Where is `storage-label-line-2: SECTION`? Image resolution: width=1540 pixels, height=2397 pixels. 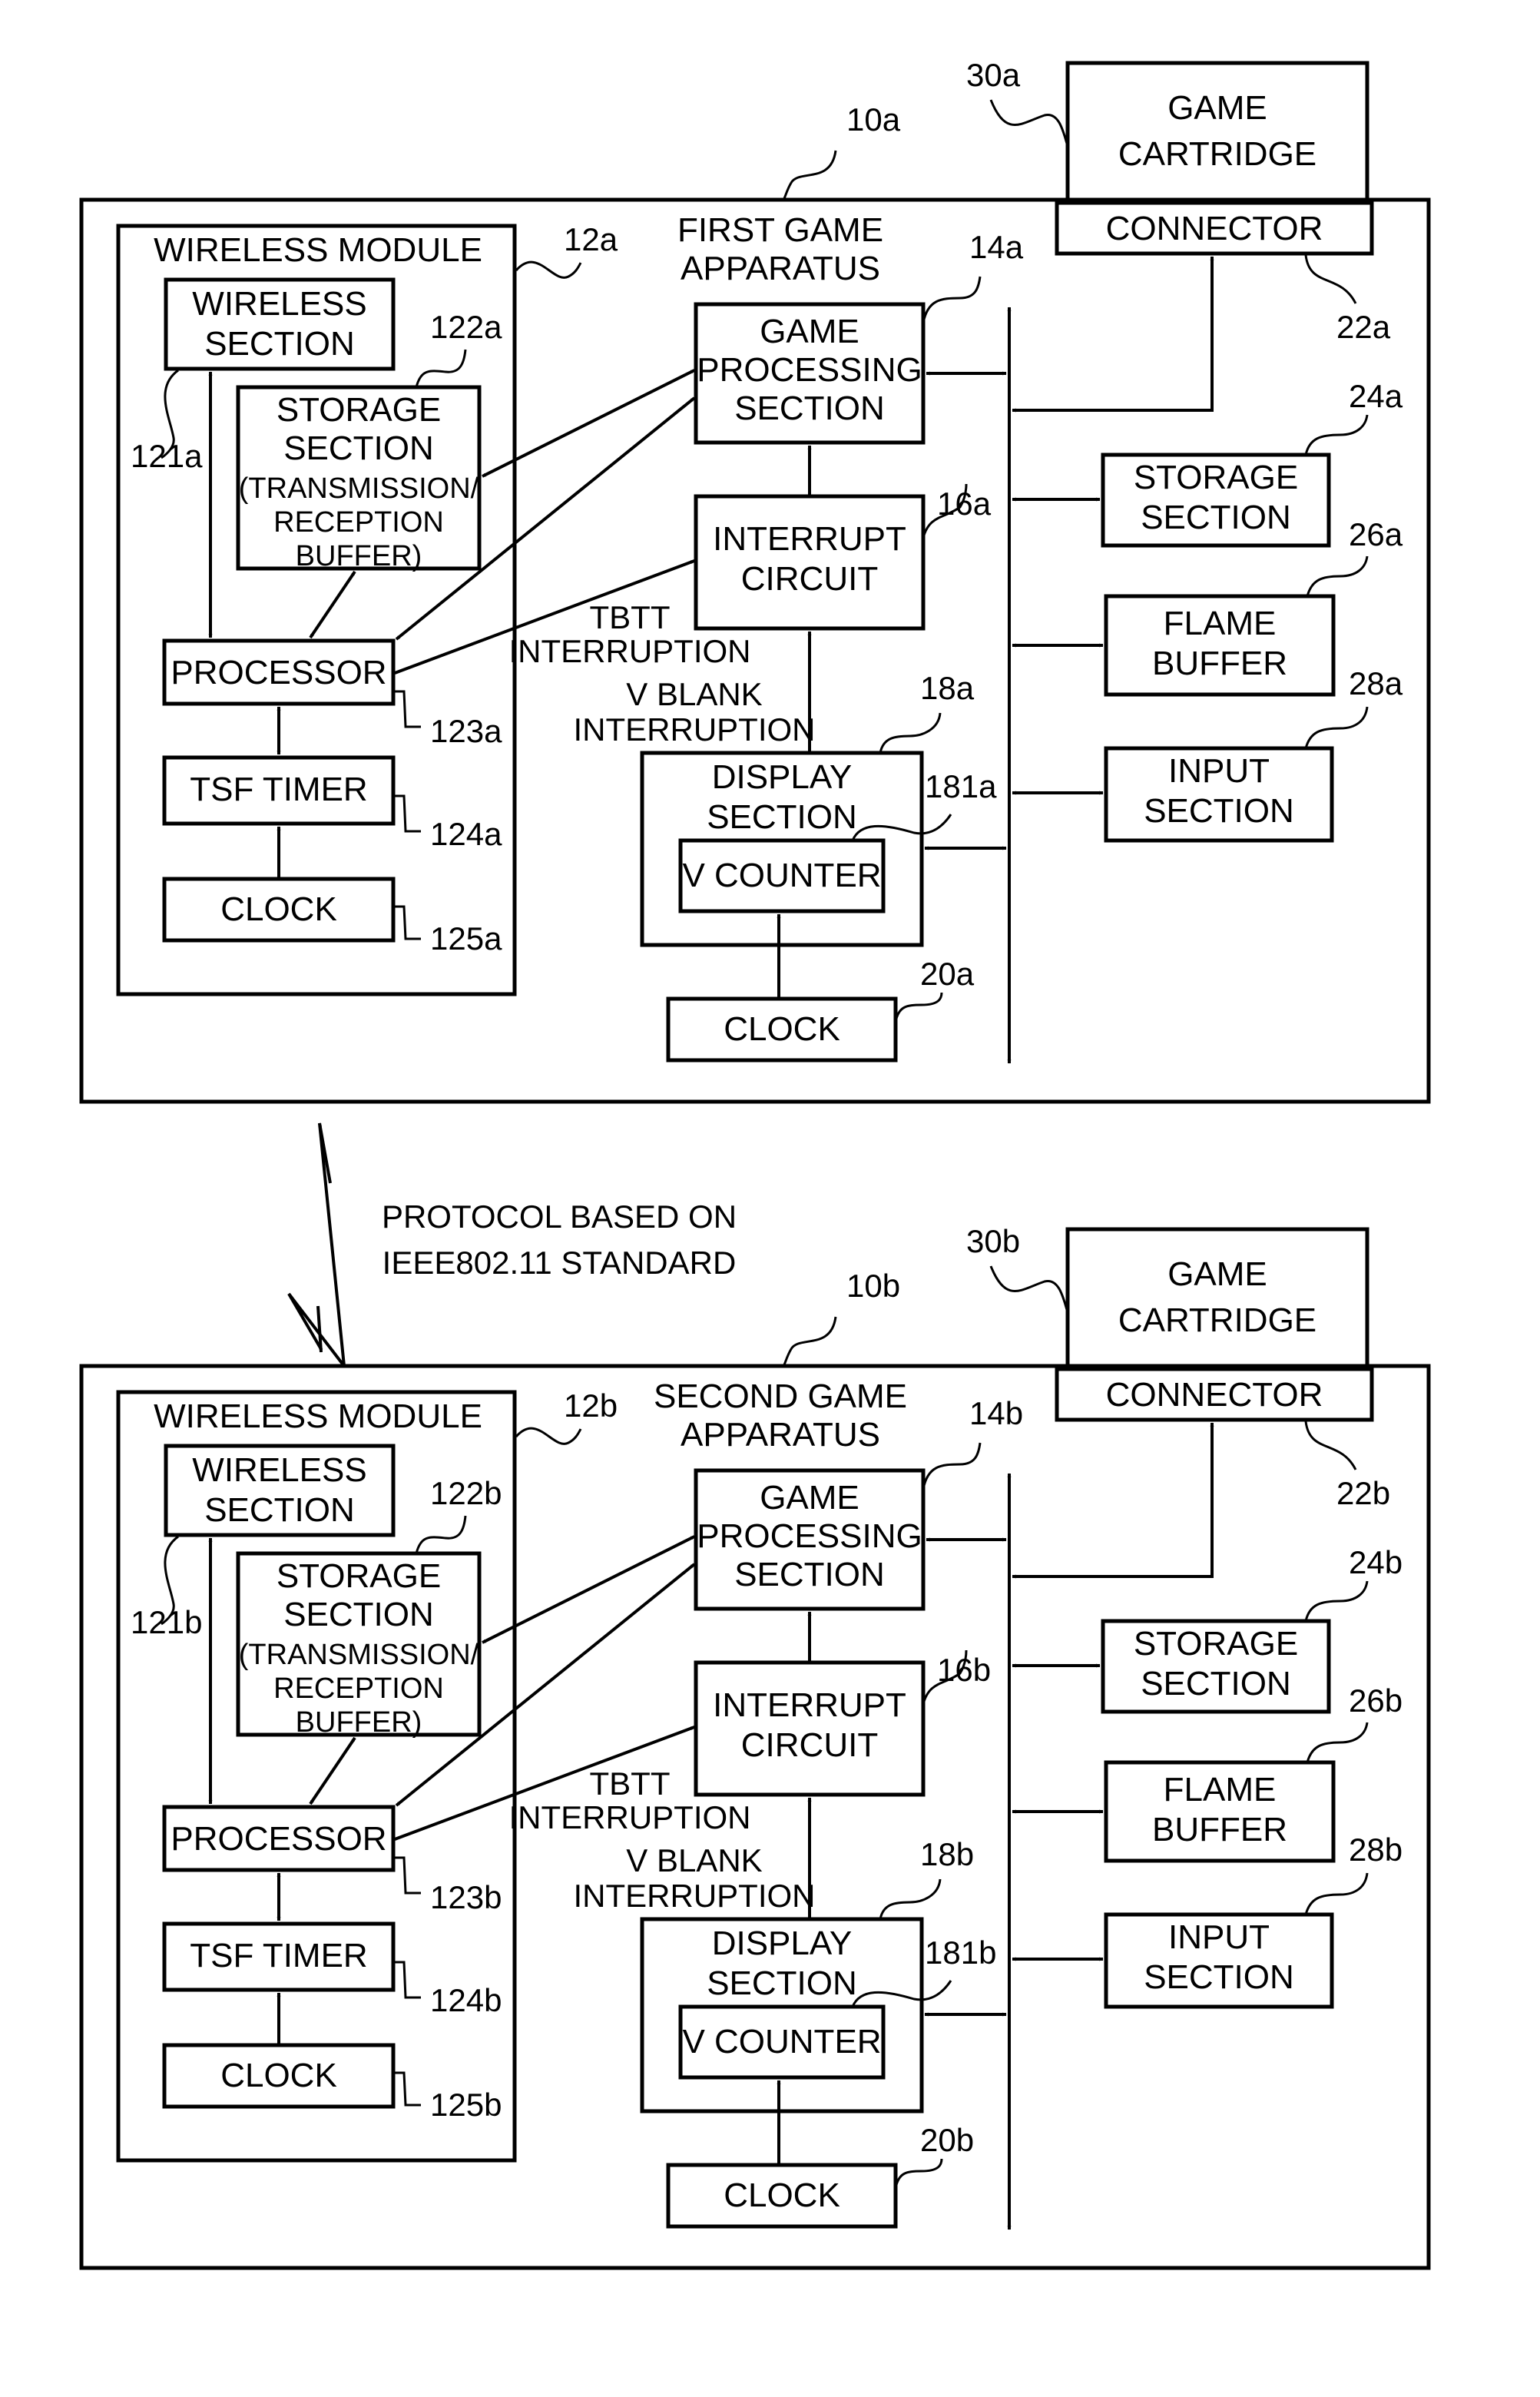 storage-label-line-2: SECTION is located at coordinates (1216, 517).